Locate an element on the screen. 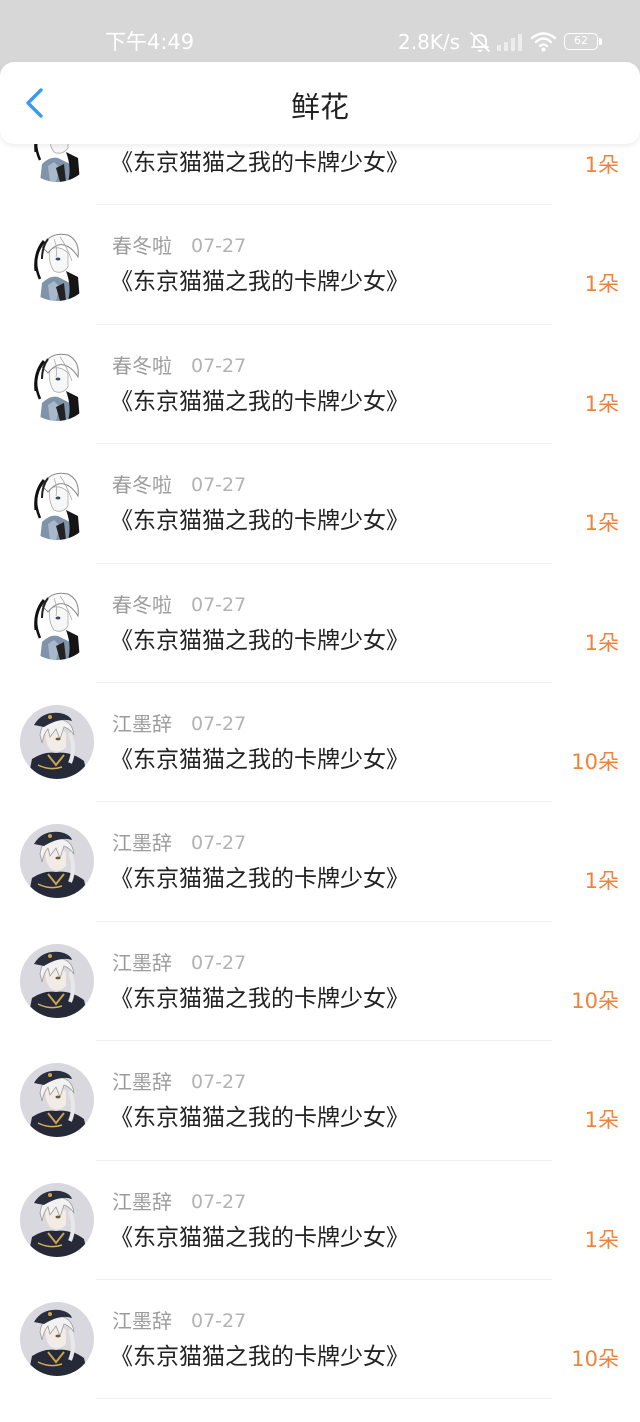 Image resolution: width=640 pixels, height=1422 pixels. battery-level: 62 is located at coordinates (581, 40).